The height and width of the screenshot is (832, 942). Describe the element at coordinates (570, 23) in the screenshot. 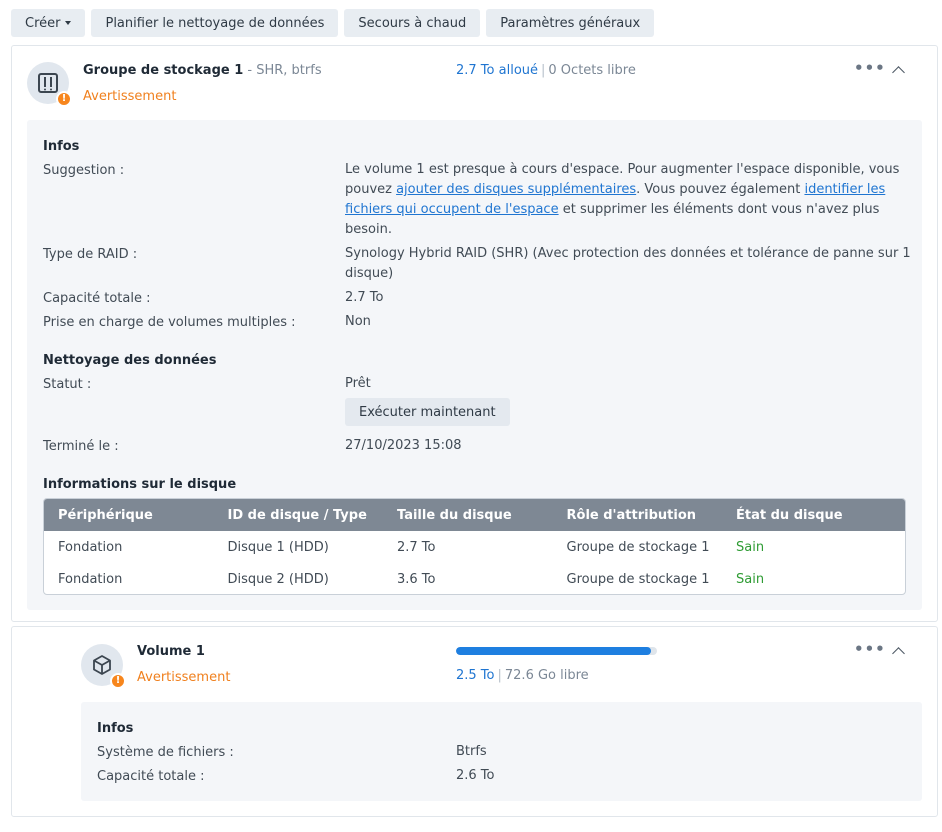

I see `global-settings-button: Paramètres généraux` at that location.